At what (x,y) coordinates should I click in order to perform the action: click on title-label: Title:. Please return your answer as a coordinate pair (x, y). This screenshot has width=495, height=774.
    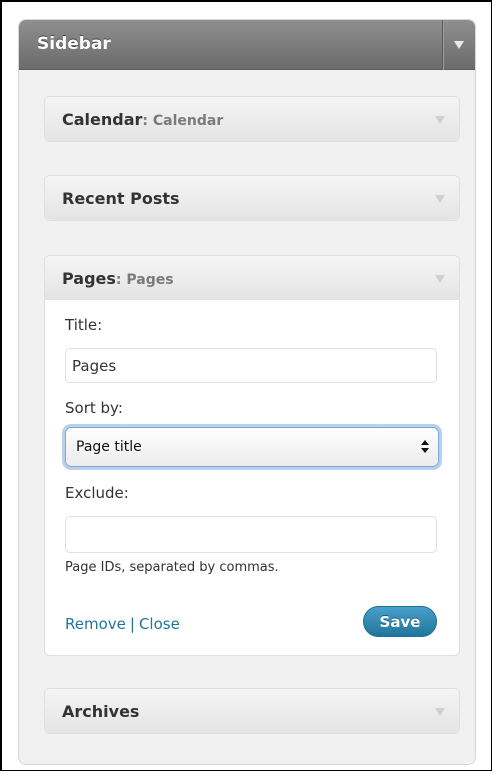
    Looking at the image, I should click on (84, 325).